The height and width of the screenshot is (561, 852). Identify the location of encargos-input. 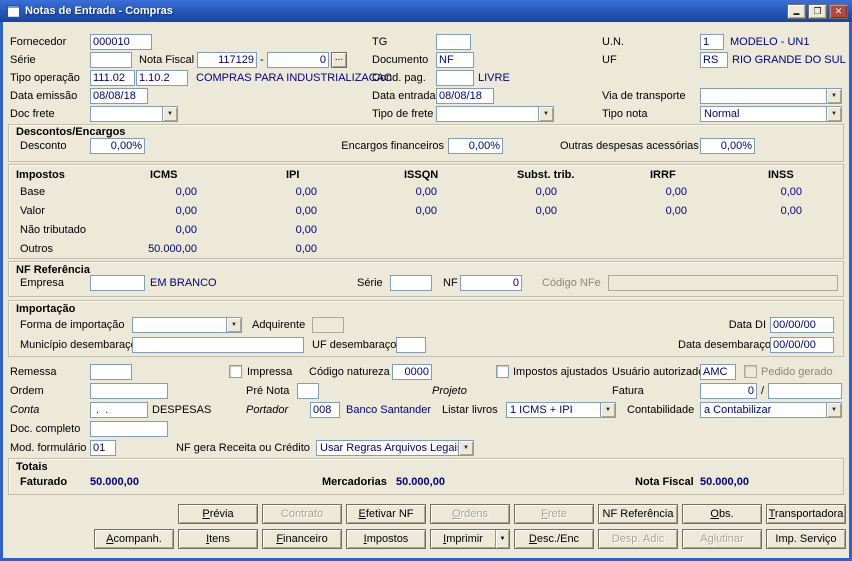
(475, 146).